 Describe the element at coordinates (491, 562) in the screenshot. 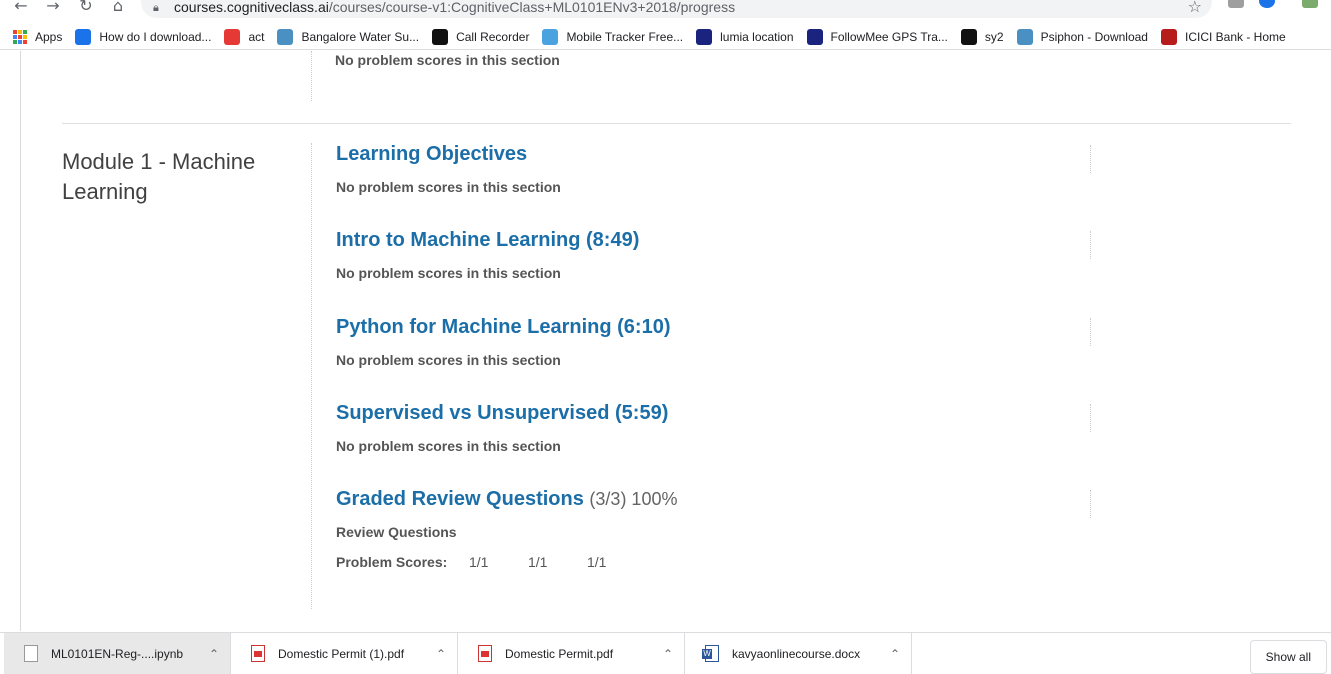

I see `problem-scores: Problem Scores: 1/1 1/1 1/1` at that location.